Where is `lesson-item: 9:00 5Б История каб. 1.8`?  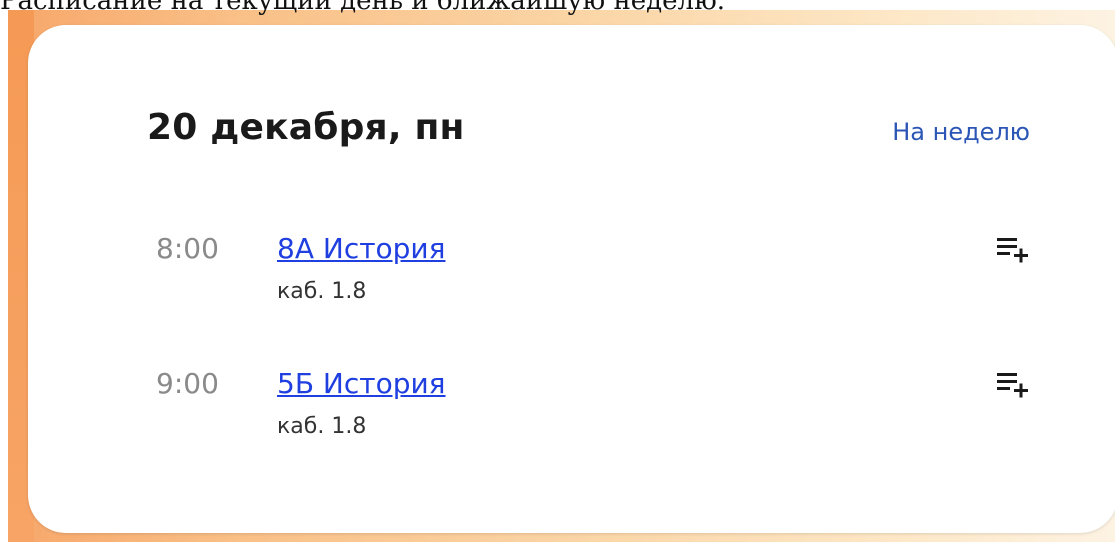
lesson-item: 9:00 5Б История каб. 1.8 is located at coordinates (596, 412).